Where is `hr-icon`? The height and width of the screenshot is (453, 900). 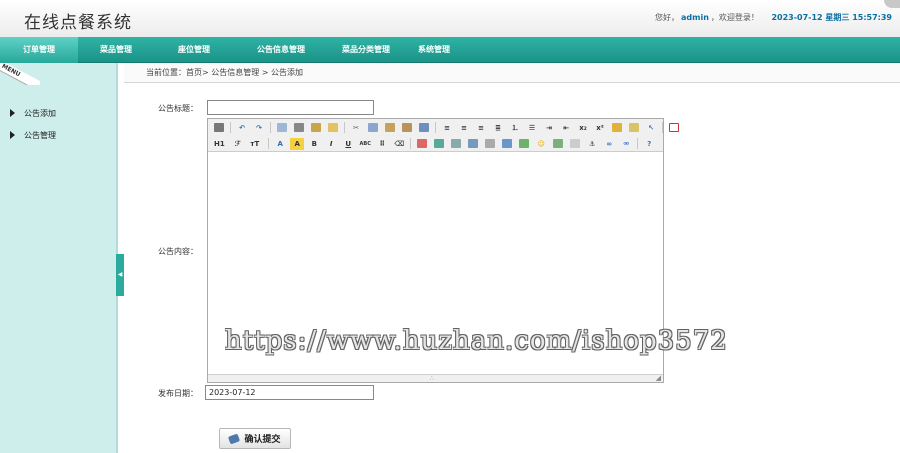
hr-icon is located at coordinates (524, 144).